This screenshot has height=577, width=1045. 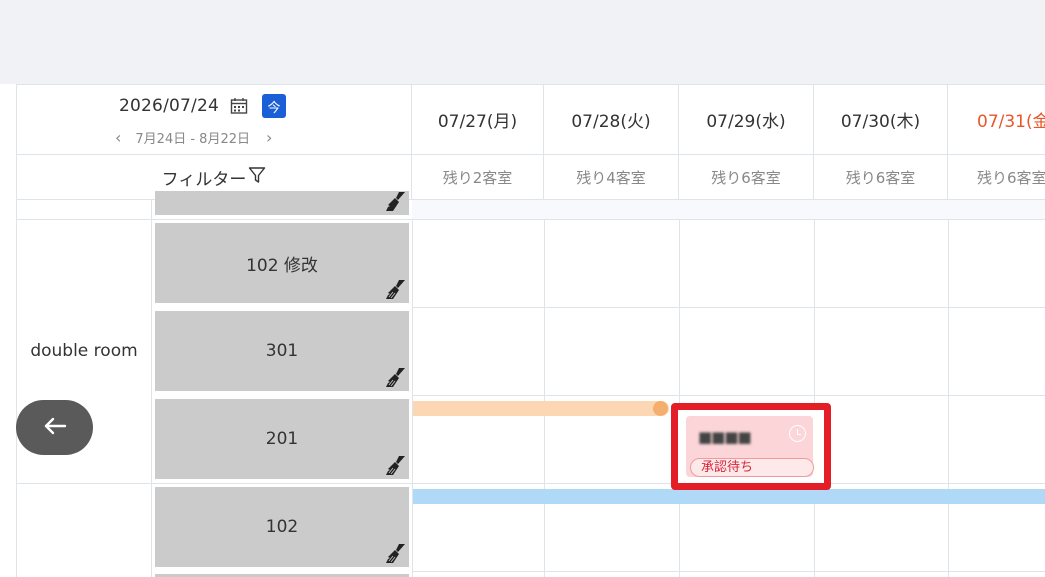 I want to click on column-date-0731: 07/31(金, so click(x=996, y=120).